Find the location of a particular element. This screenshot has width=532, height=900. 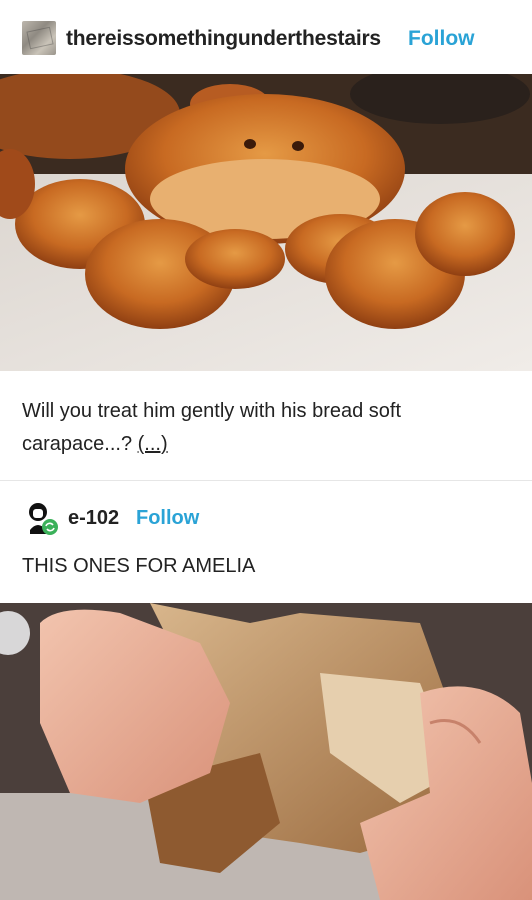

reblog-avatar is located at coordinates (43, 519).